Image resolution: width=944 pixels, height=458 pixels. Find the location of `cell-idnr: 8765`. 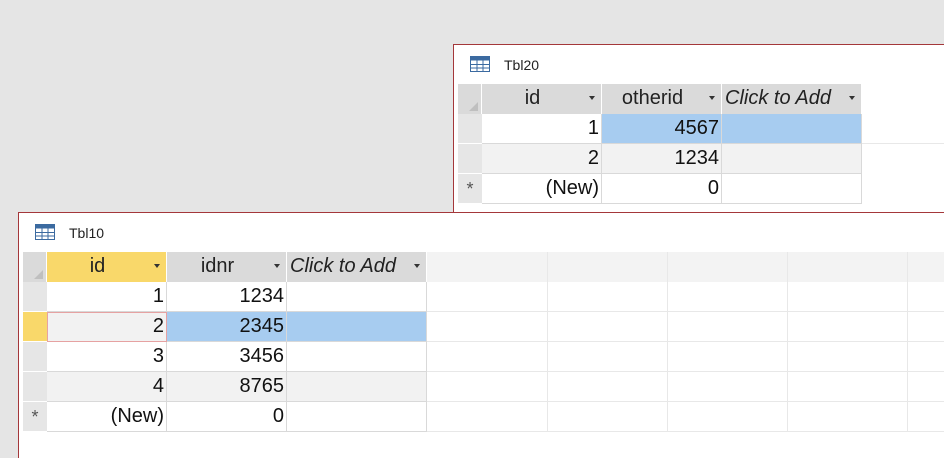

cell-idnr: 8765 is located at coordinates (227, 387).